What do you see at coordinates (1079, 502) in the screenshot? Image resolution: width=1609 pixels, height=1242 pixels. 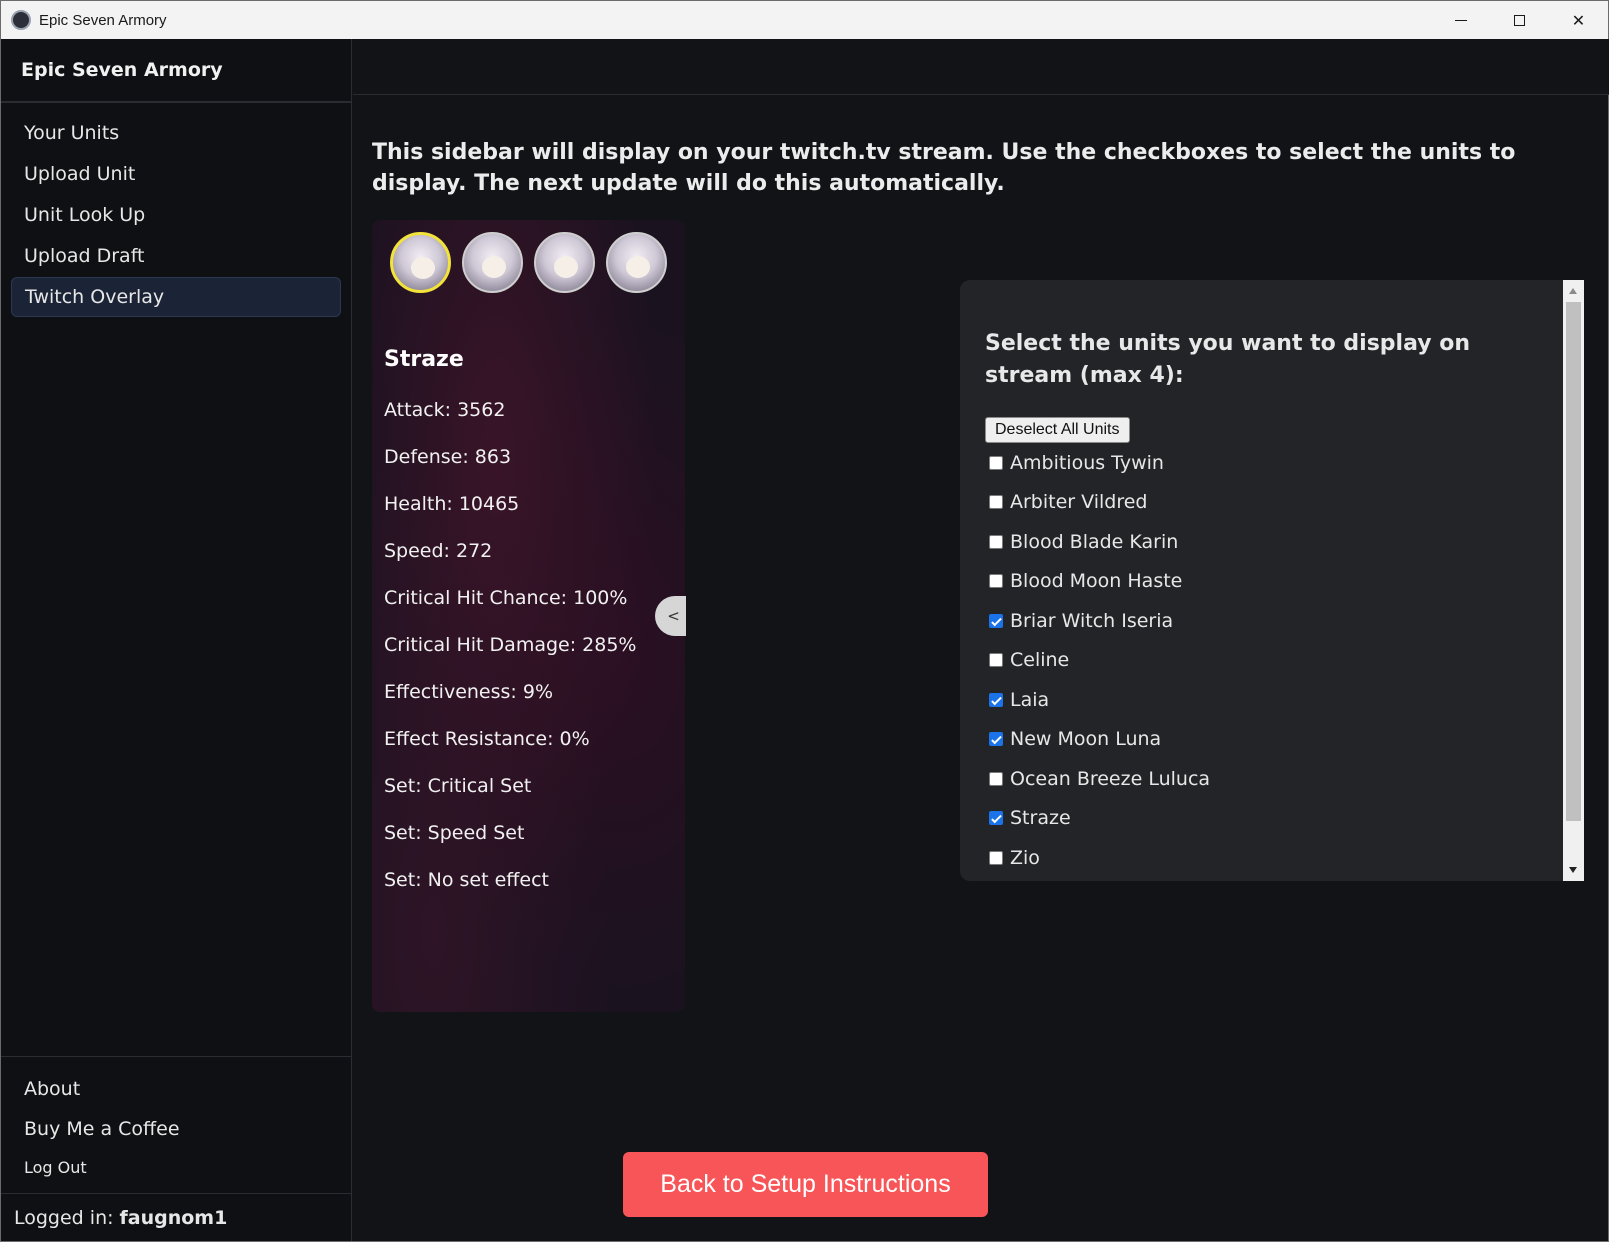 I see `unit-label: Arbiter Vildred` at bounding box center [1079, 502].